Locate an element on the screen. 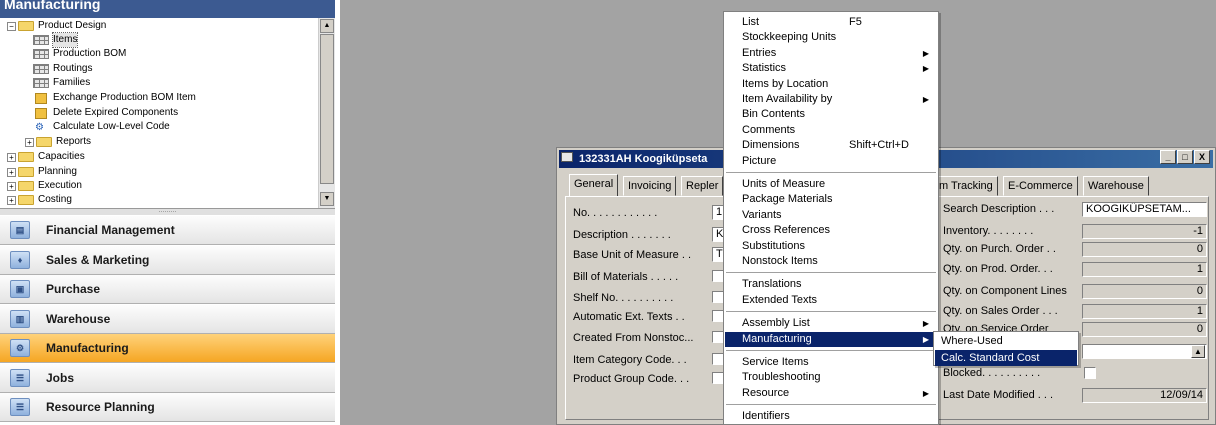 The image size is (1216, 425). menu-item-service-items: Service Items is located at coordinates (831, 362).